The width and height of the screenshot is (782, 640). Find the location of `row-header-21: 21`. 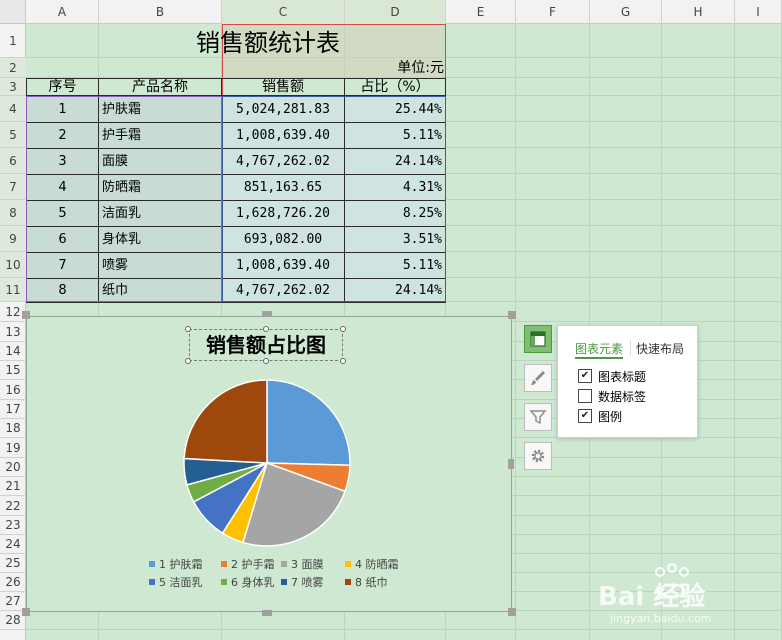

row-header-21: 21 is located at coordinates (13, 486).